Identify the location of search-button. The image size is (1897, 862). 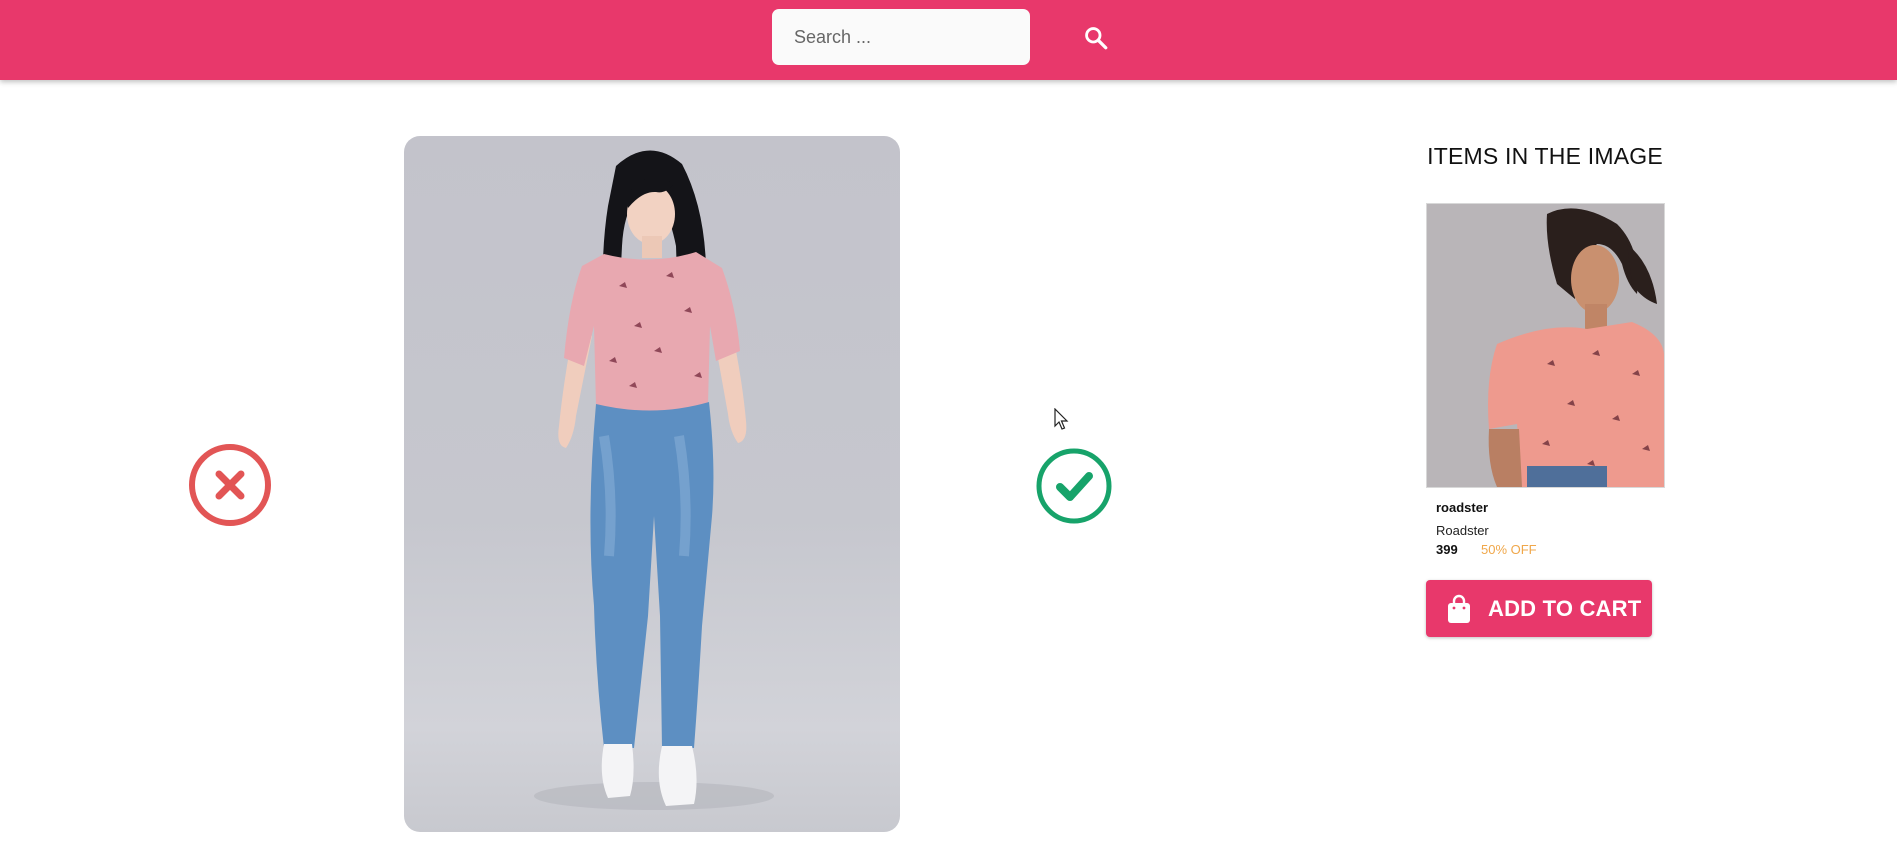
(1096, 38).